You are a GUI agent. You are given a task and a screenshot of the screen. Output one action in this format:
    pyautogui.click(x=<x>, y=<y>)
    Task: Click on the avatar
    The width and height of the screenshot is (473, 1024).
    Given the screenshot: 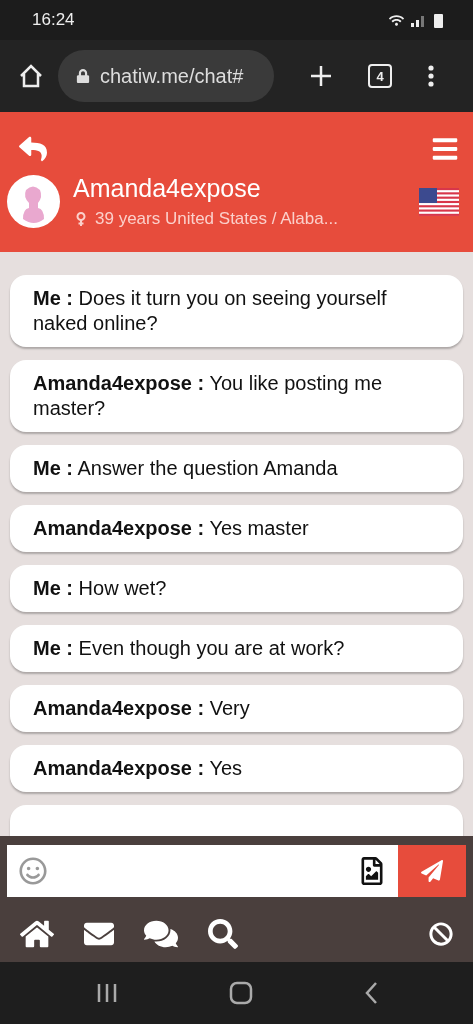 What is the action you would take?
    pyautogui.click(x=33, y=201)
    